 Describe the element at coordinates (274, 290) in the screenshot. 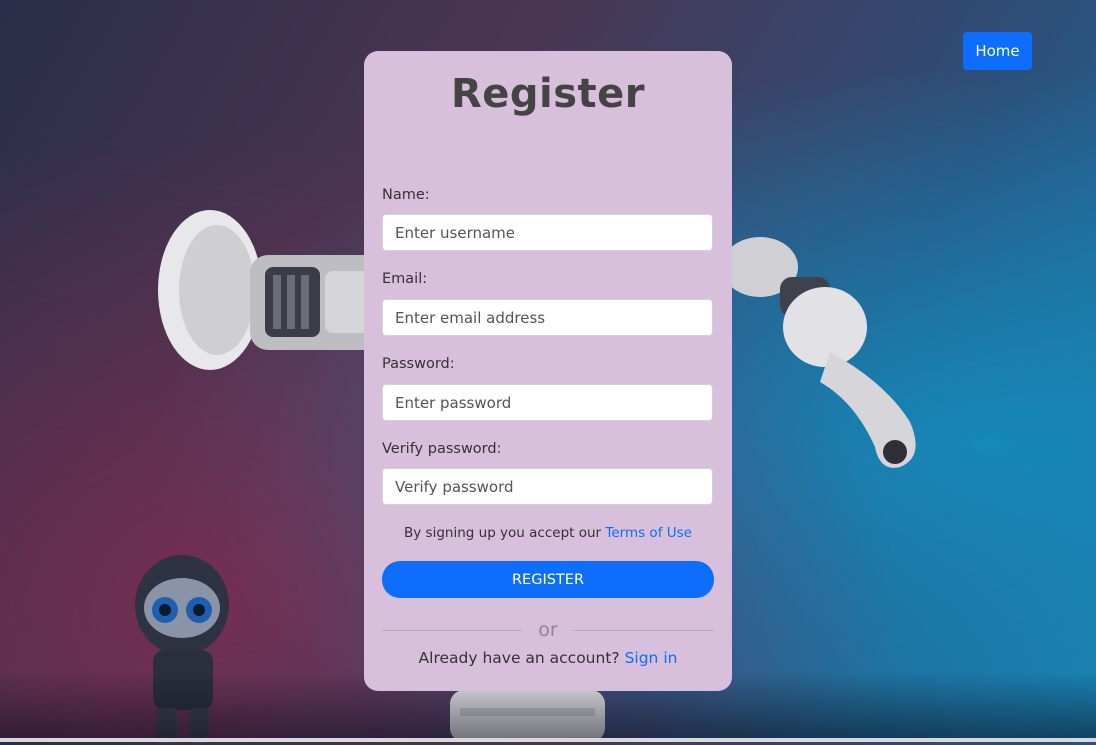

I see `robot-arm-left-image` at that location.